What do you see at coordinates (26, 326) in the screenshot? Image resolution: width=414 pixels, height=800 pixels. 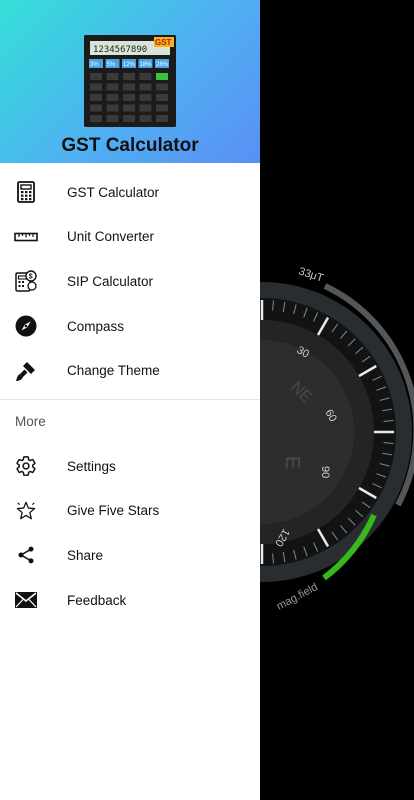 I see `compass-icon` at bounding box center [26, 326].